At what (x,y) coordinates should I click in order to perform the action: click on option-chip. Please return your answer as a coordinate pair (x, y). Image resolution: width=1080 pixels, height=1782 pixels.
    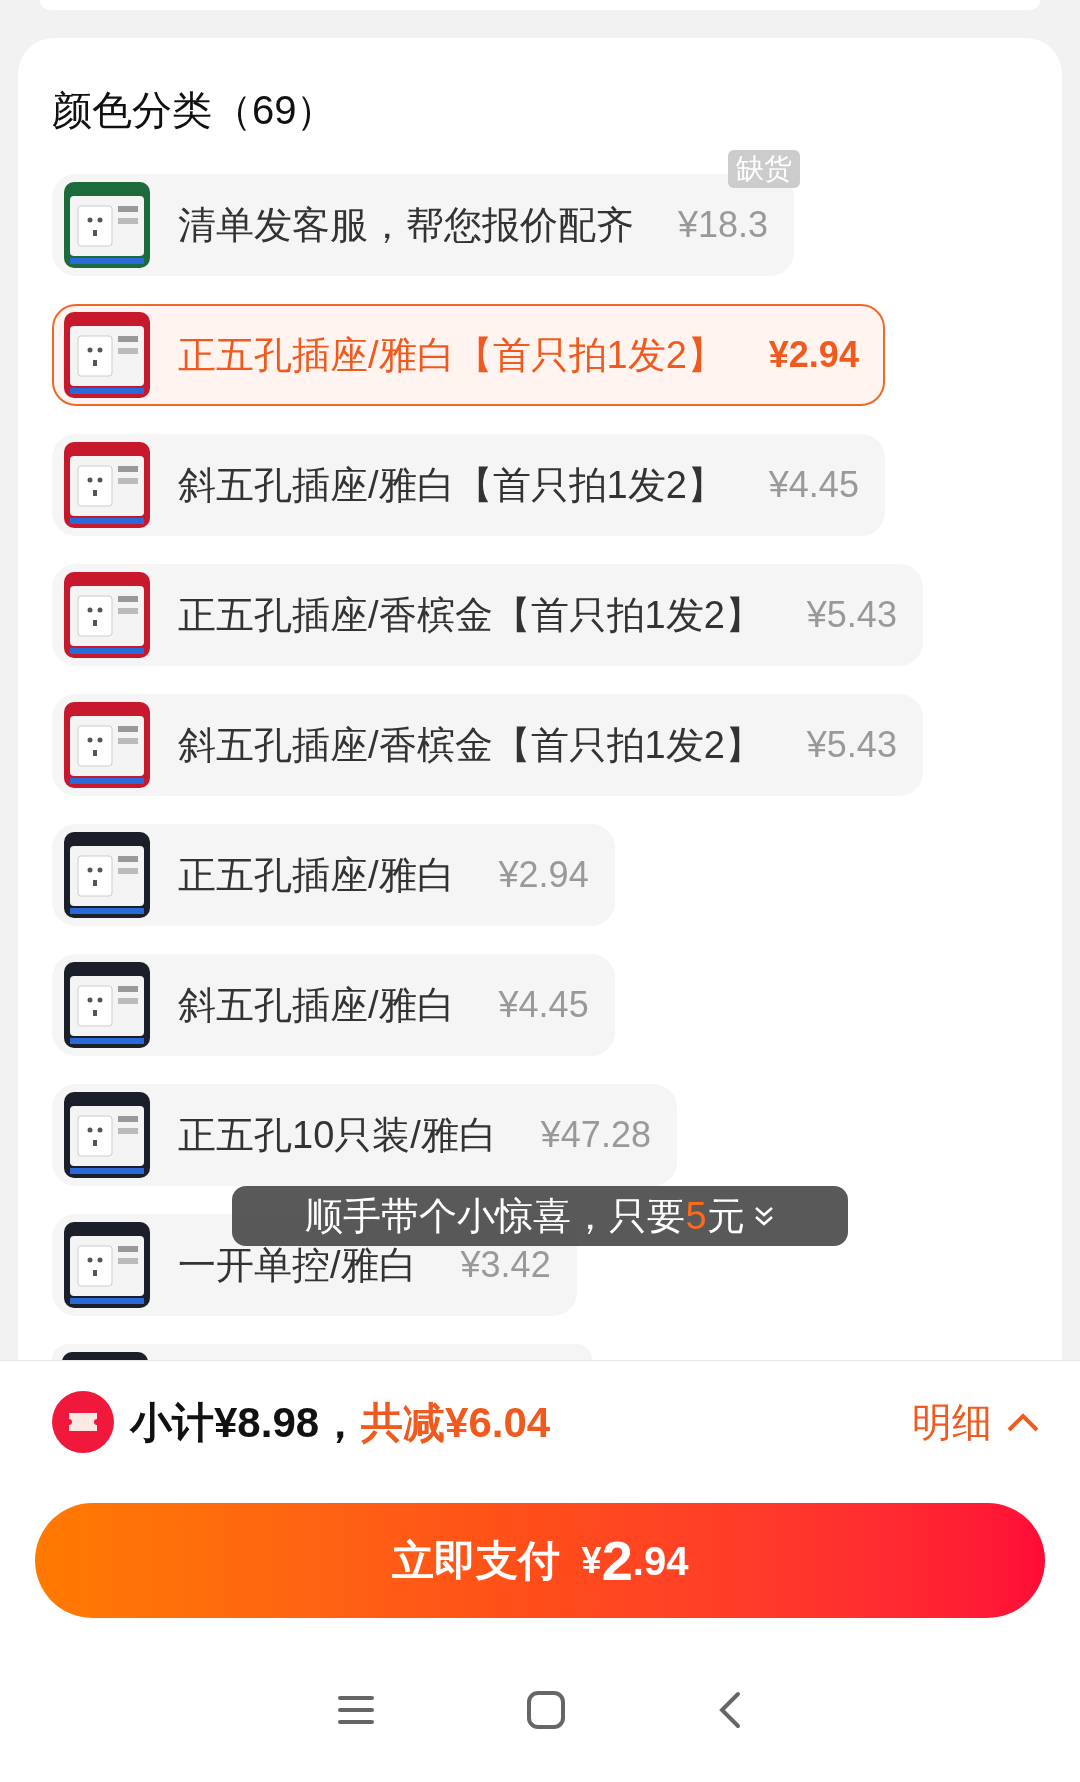
    Looking at the image, I should click on (322, 1352).